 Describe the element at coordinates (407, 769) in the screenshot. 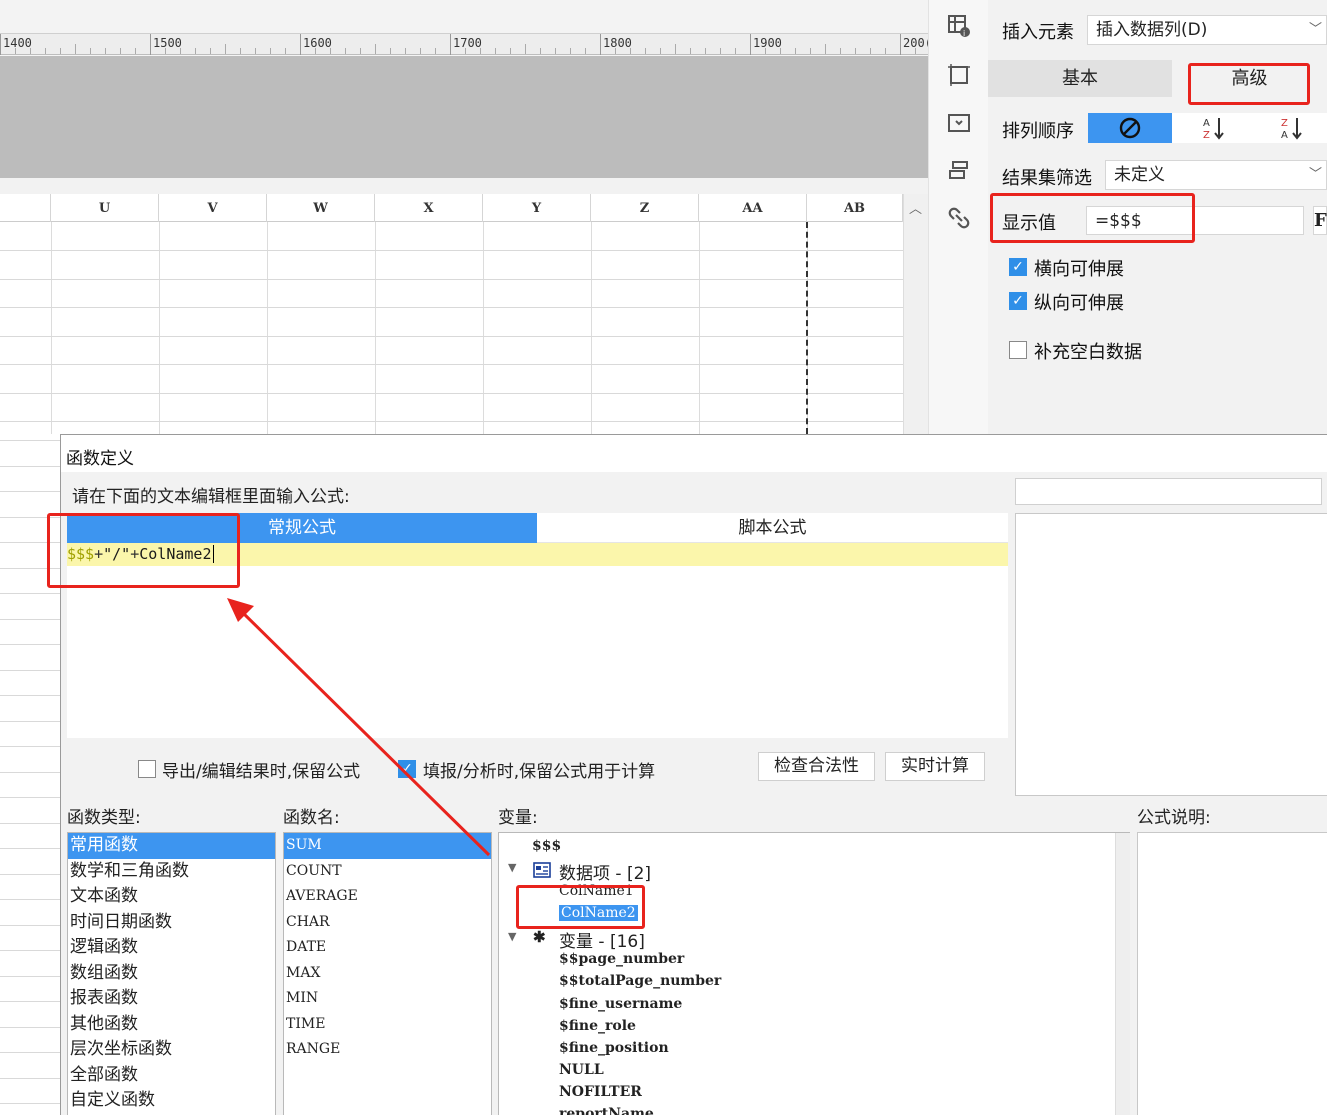

I see `keep-formula-fill-checkbox: ✓` at that location.